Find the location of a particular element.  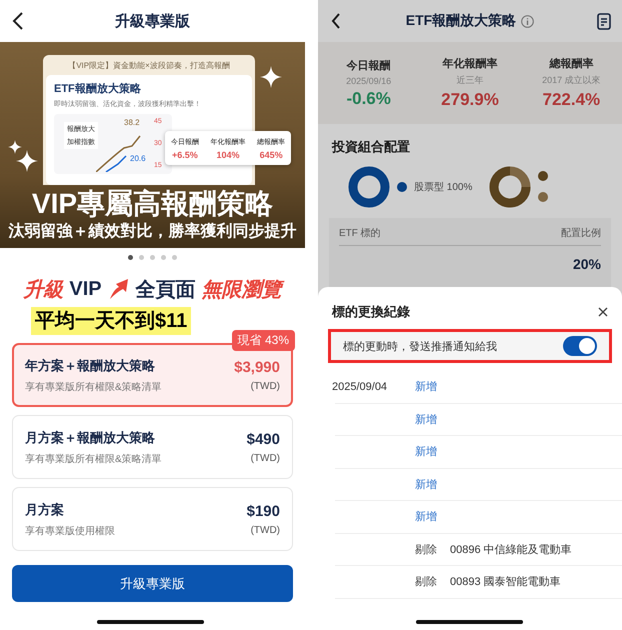

plan-option: 月方案 享有專業版使用權限 $190 (TWD) is located at coordinates (152, 519).